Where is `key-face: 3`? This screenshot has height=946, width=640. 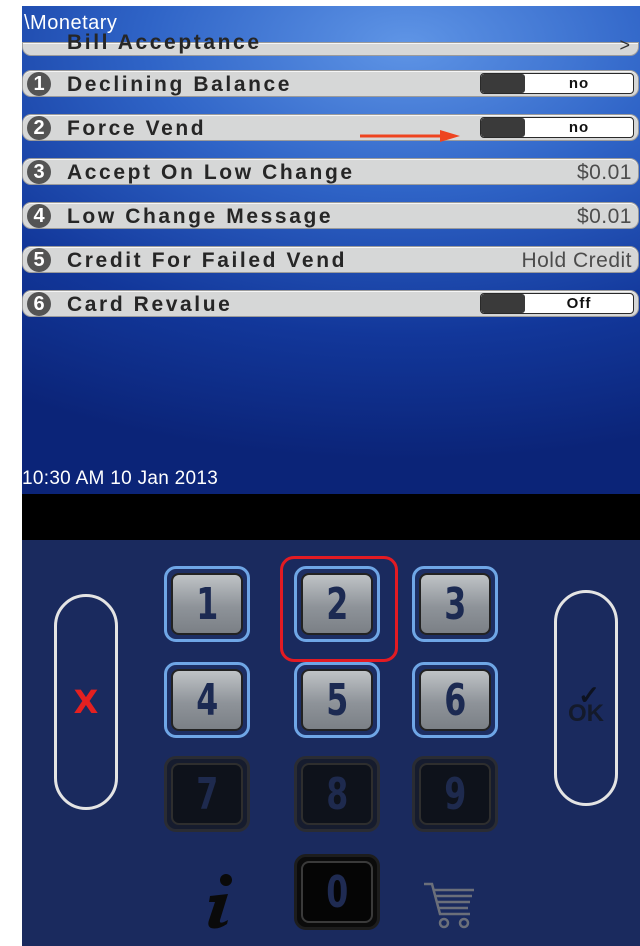
key-face: 3 is located at coordinates (455, 604).